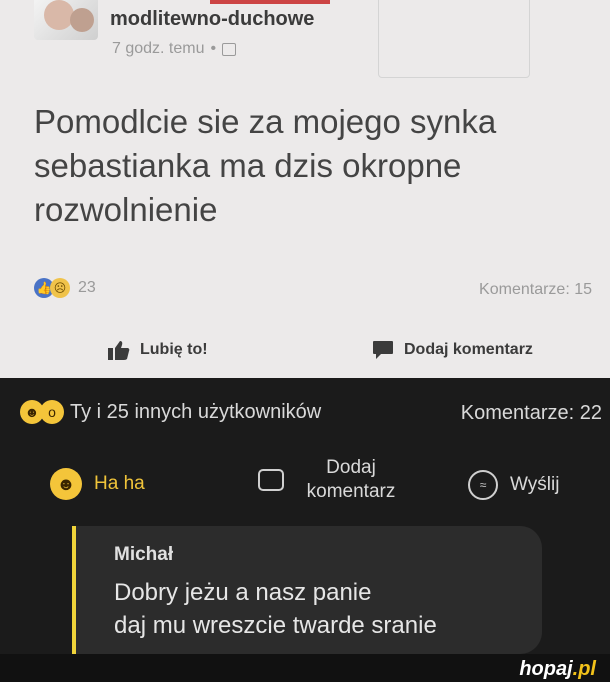 Image resolution: width=610 pixels, height=682 pixels. I want to click on ghost-box, so click(454, 39).